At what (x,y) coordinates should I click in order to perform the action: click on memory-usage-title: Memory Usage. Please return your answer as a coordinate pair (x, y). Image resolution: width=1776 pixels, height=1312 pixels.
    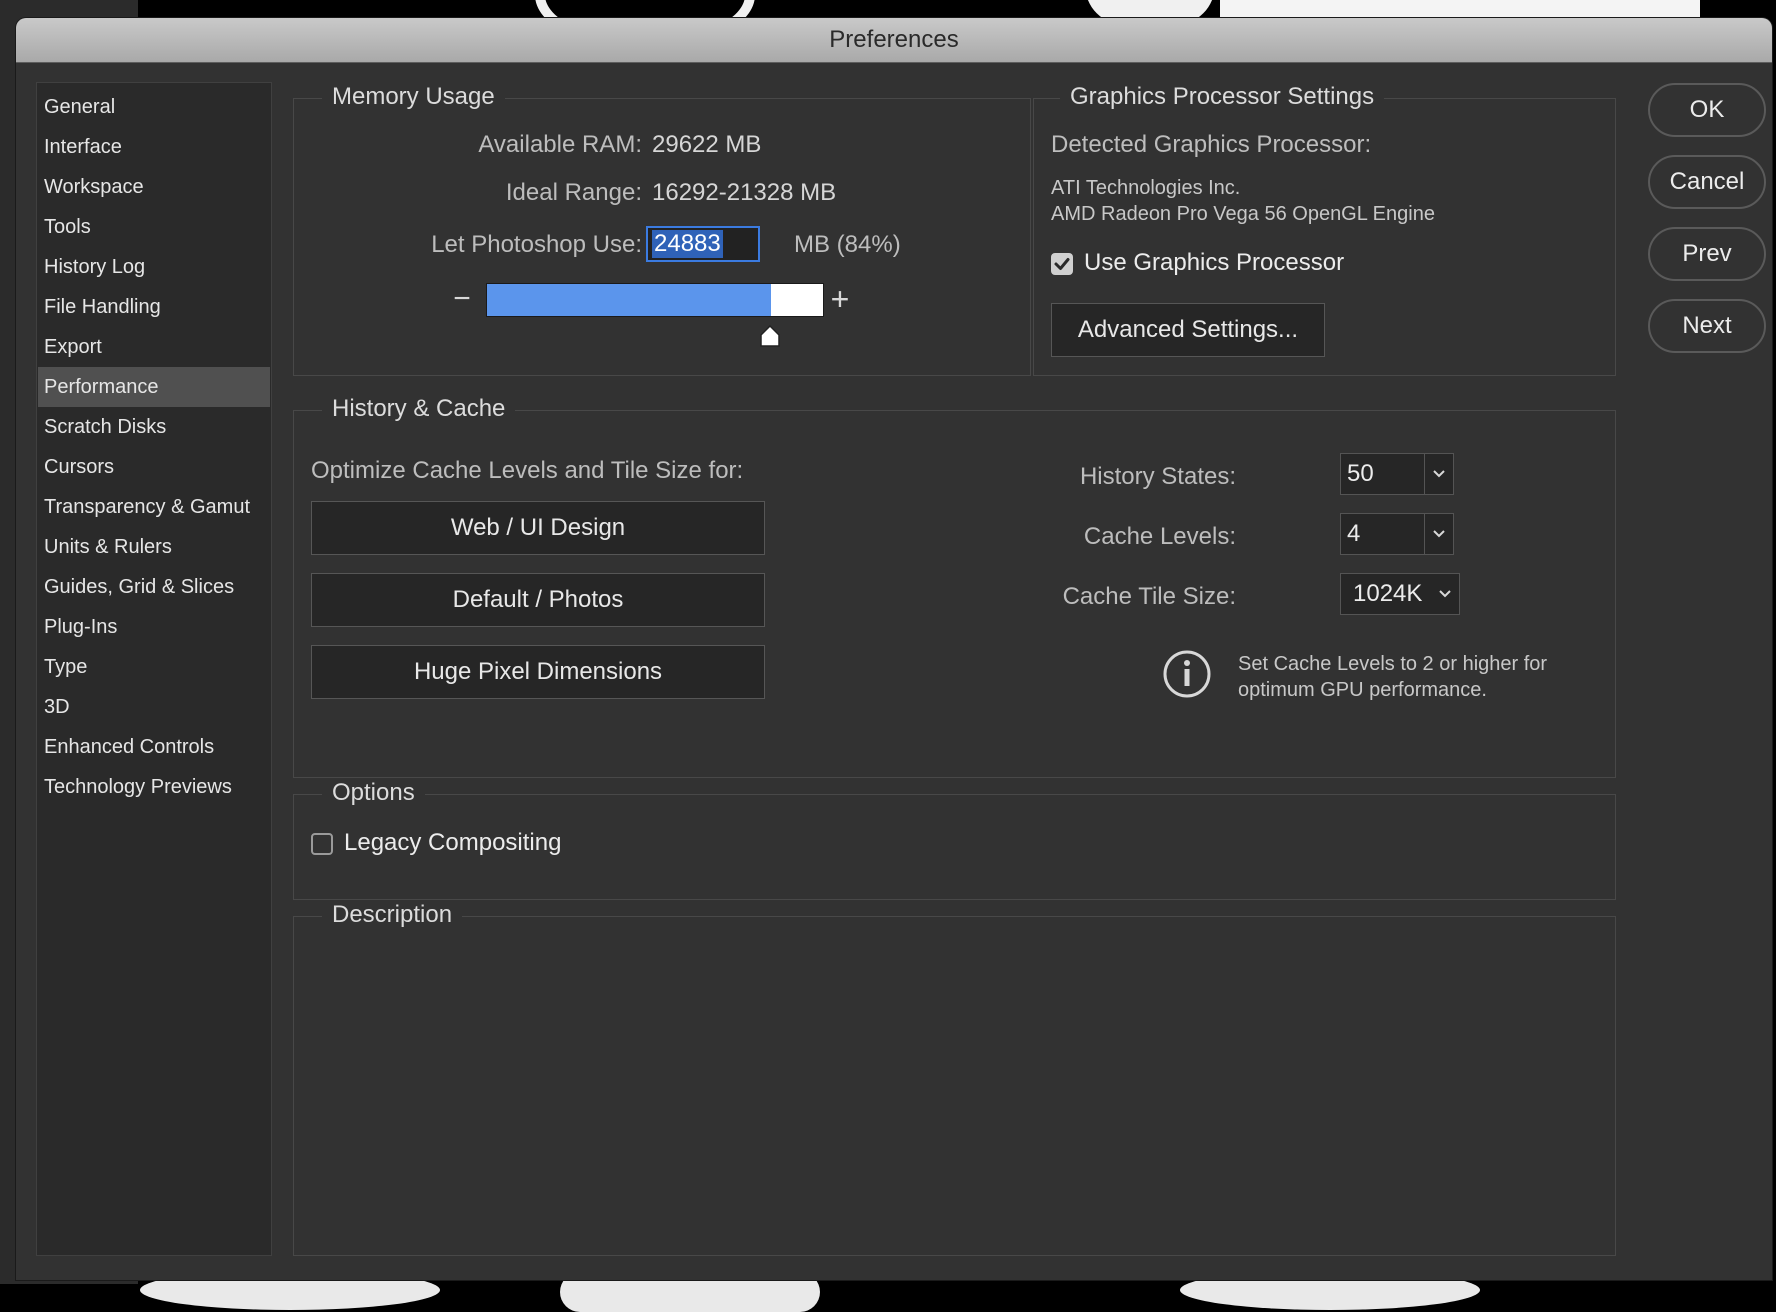
    Looking at the image, I should click on (413, 97).